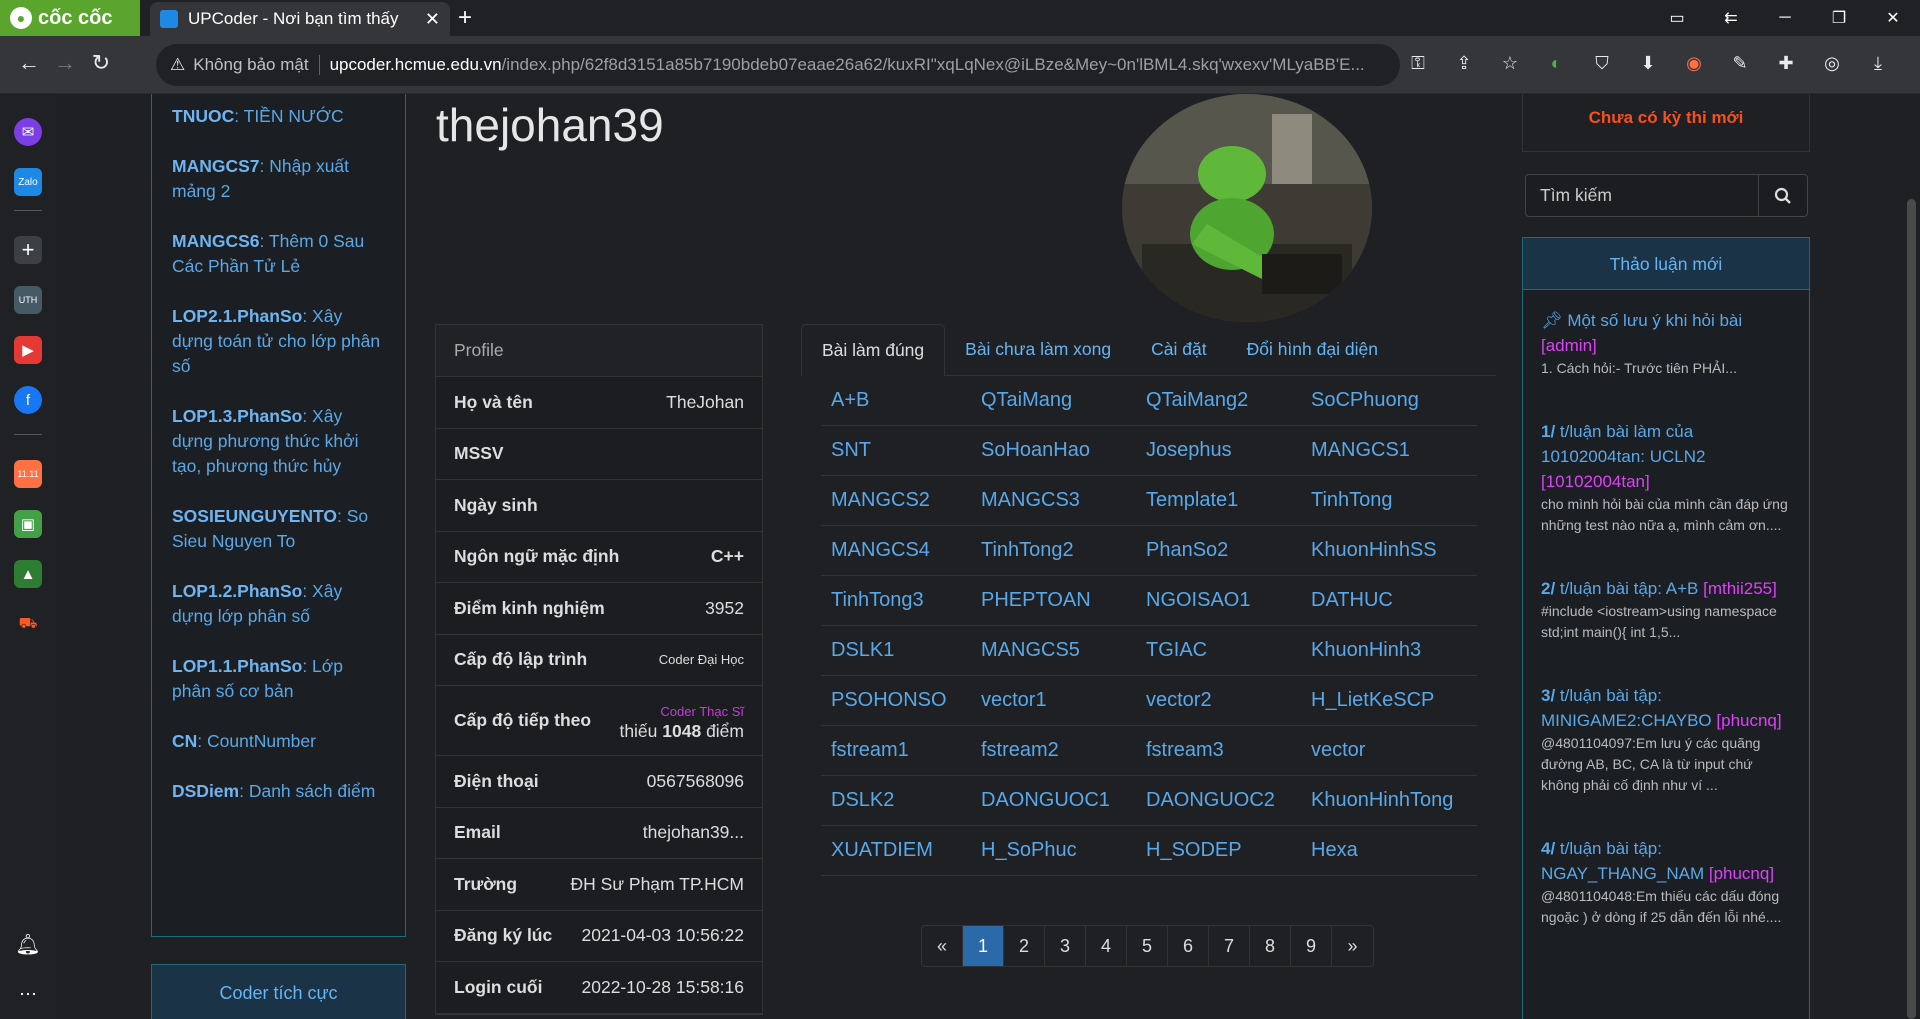 The image size is (1920, 1019). What do you see at coordinates (1510, 63) in the screenshot?
I see `star-icon: ☆` at bounding box center [1510, 63].